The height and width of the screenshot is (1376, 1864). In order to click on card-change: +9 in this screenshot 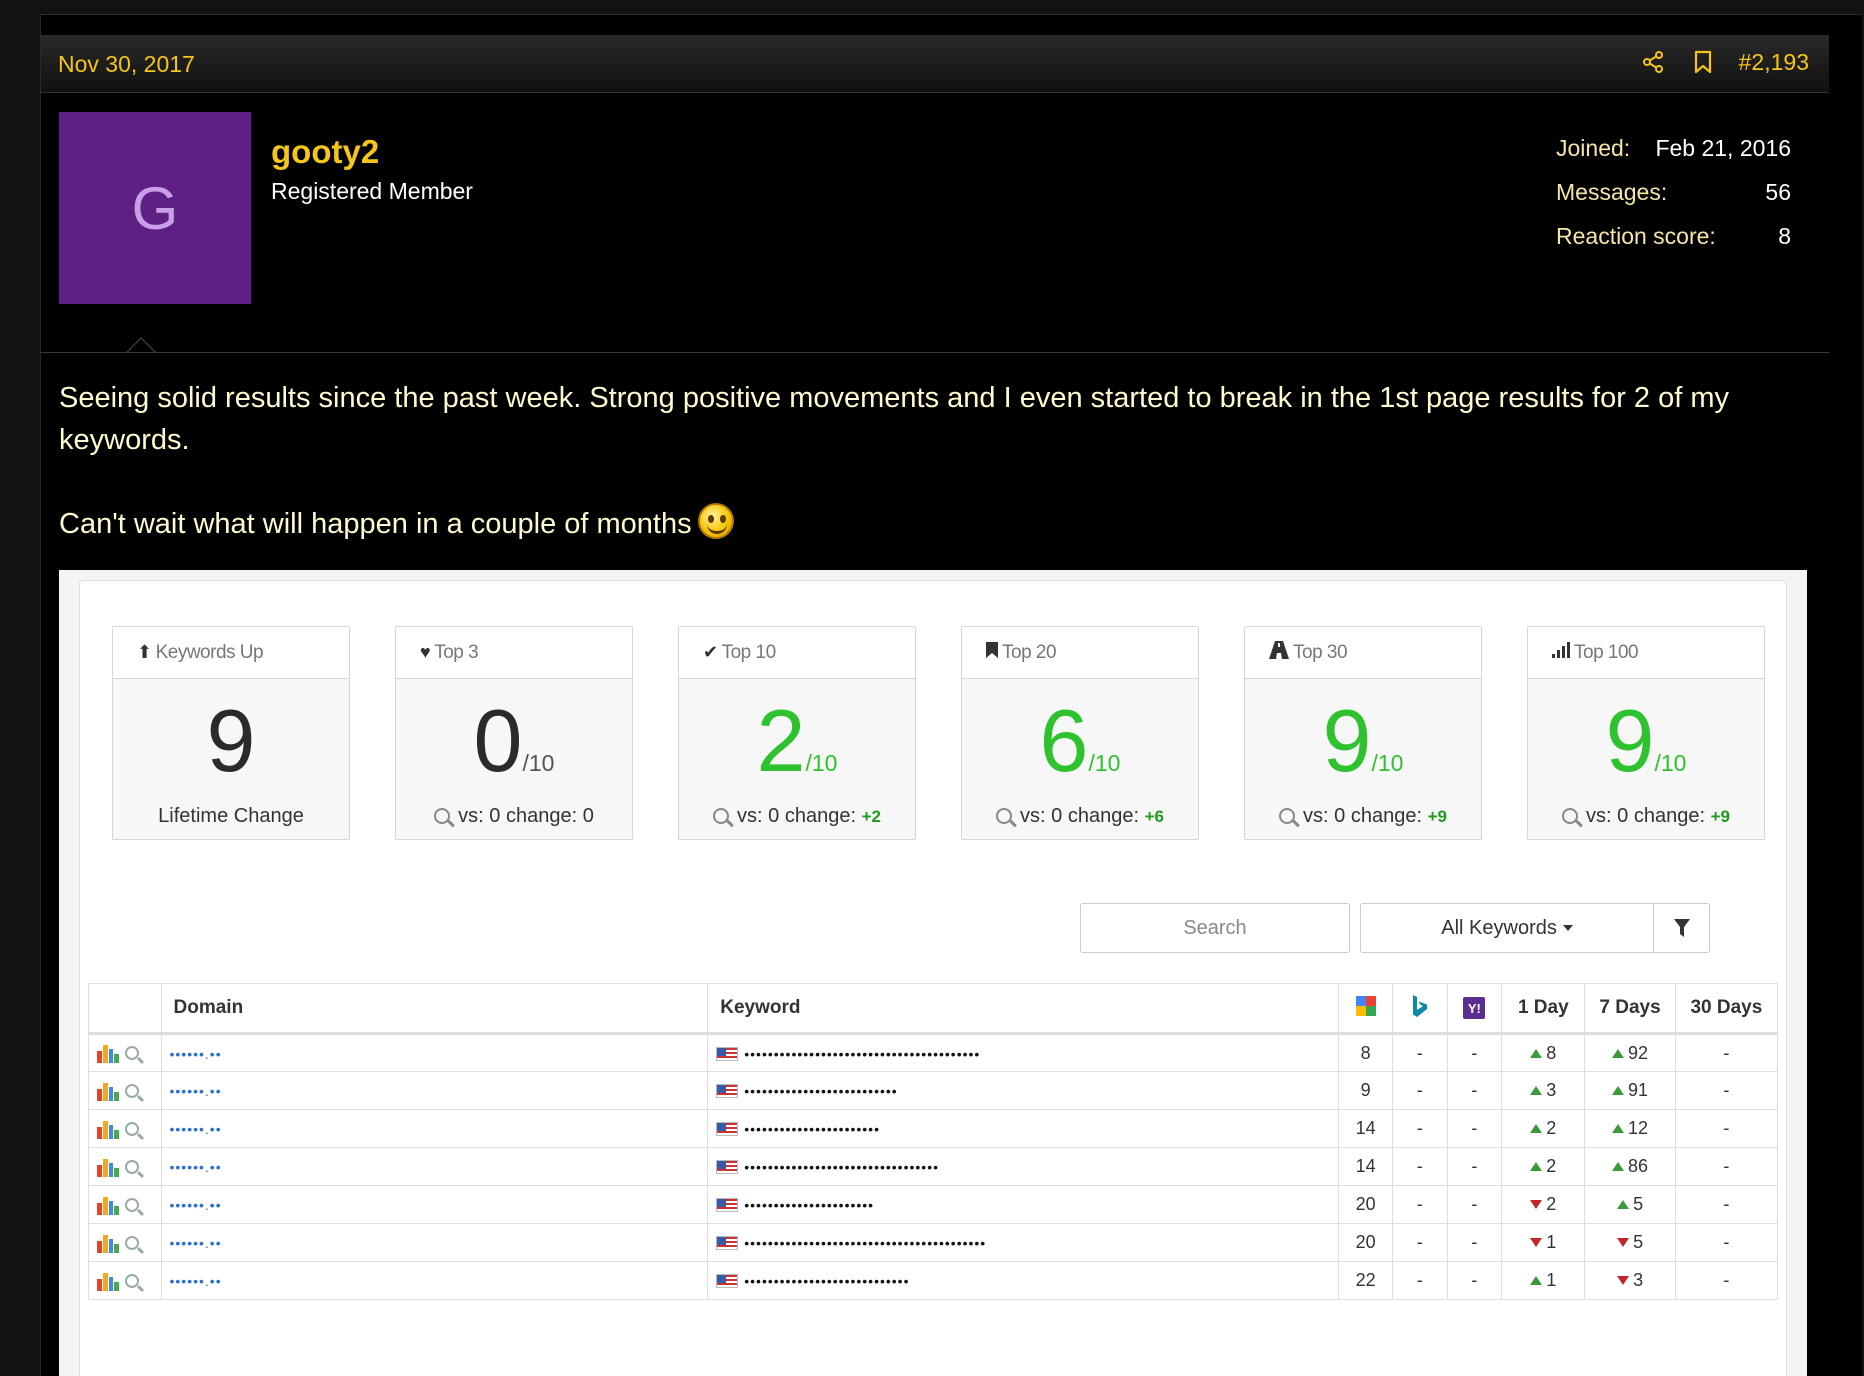, I will do `click(1720, 816)`.